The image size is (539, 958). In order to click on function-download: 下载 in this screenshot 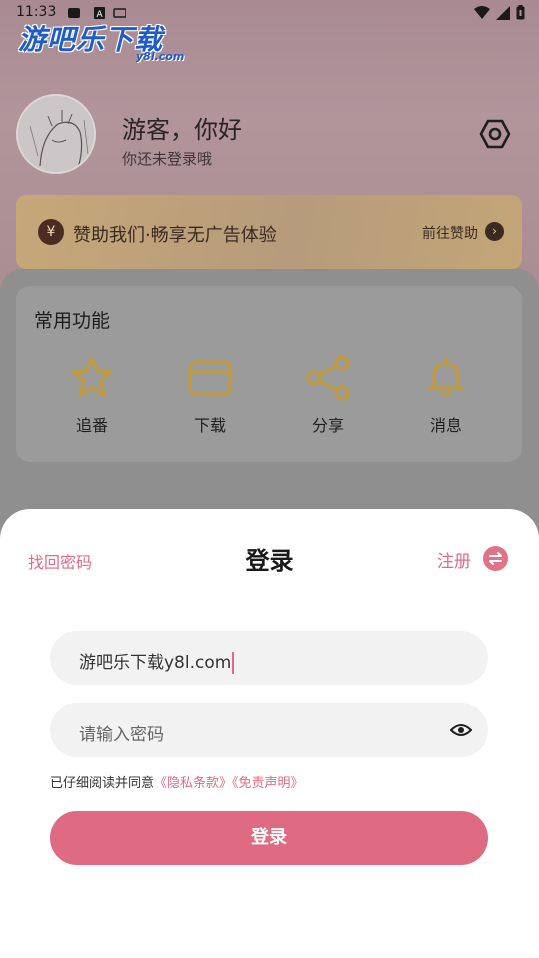, I will do `click(210, 395)`.